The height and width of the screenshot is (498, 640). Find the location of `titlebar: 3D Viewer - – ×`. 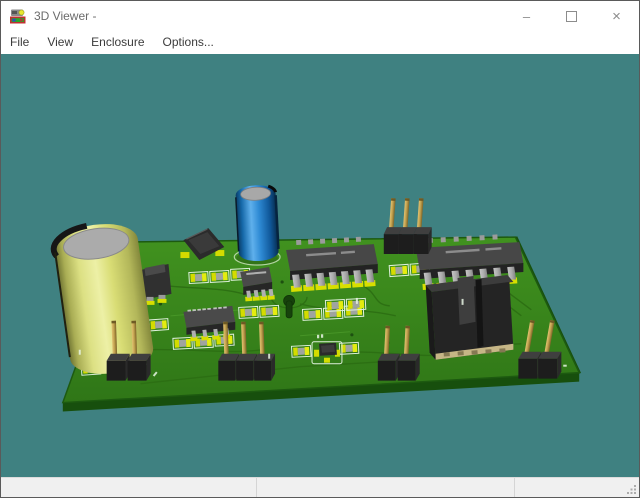

titlebar: 3D Viewer - – × is located at coordinates (320, 16).